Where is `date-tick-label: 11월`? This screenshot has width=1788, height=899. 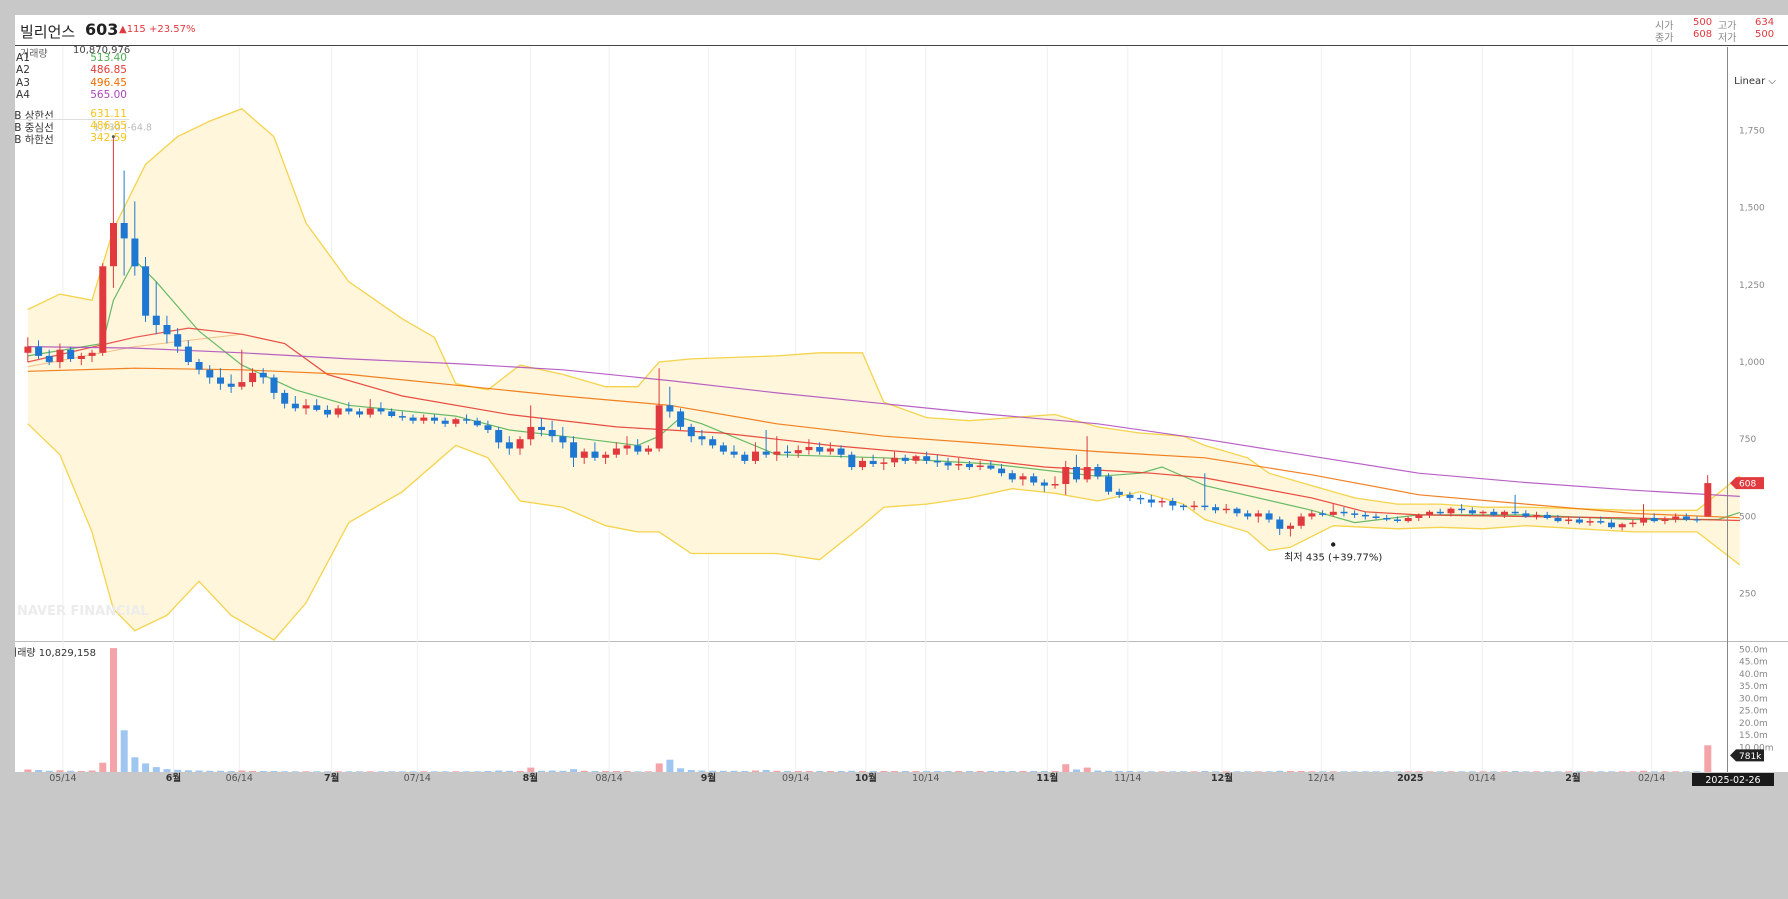
date-tick-label: 11월 is located at coordinates (1047, 778).